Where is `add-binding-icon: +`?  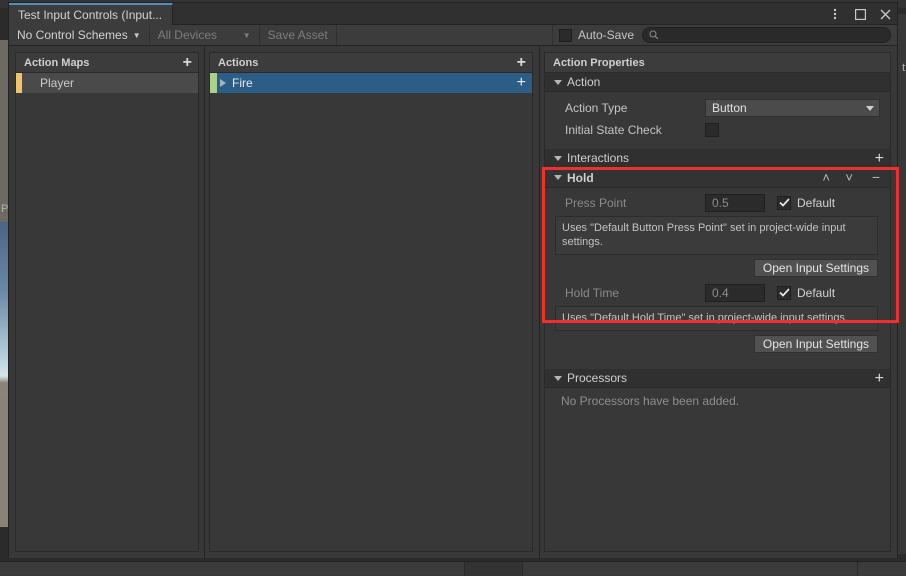 add-binding-icon: + is located at coordinates (521, 83).